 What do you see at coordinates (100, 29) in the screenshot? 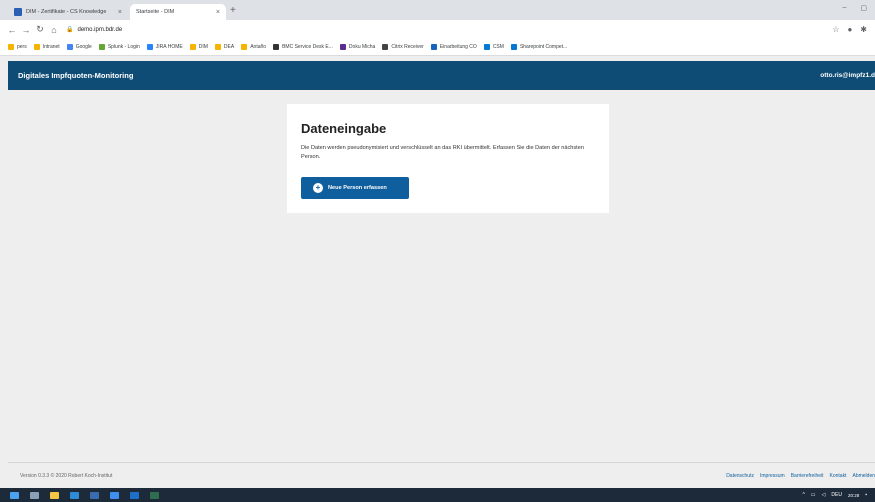
I see `url-text: demo.ipm.bdr.de` at bounding box center [100, 29].